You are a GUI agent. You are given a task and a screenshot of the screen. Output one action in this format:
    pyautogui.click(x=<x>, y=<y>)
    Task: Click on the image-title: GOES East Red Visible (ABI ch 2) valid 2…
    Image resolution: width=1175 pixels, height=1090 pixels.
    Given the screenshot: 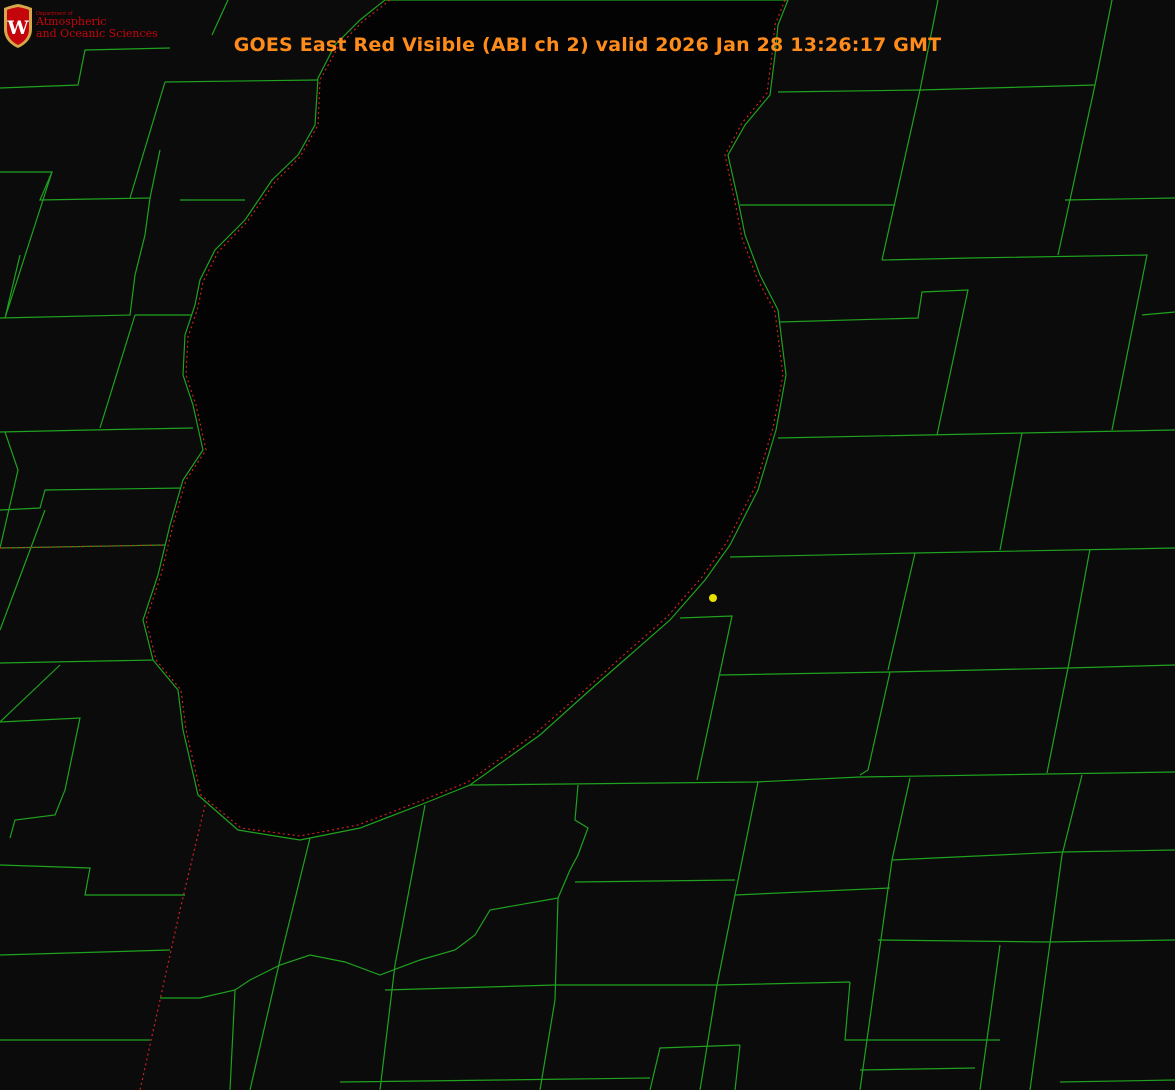 What is the action you would take?
    pyautogui.click(x=587, y=45)
    